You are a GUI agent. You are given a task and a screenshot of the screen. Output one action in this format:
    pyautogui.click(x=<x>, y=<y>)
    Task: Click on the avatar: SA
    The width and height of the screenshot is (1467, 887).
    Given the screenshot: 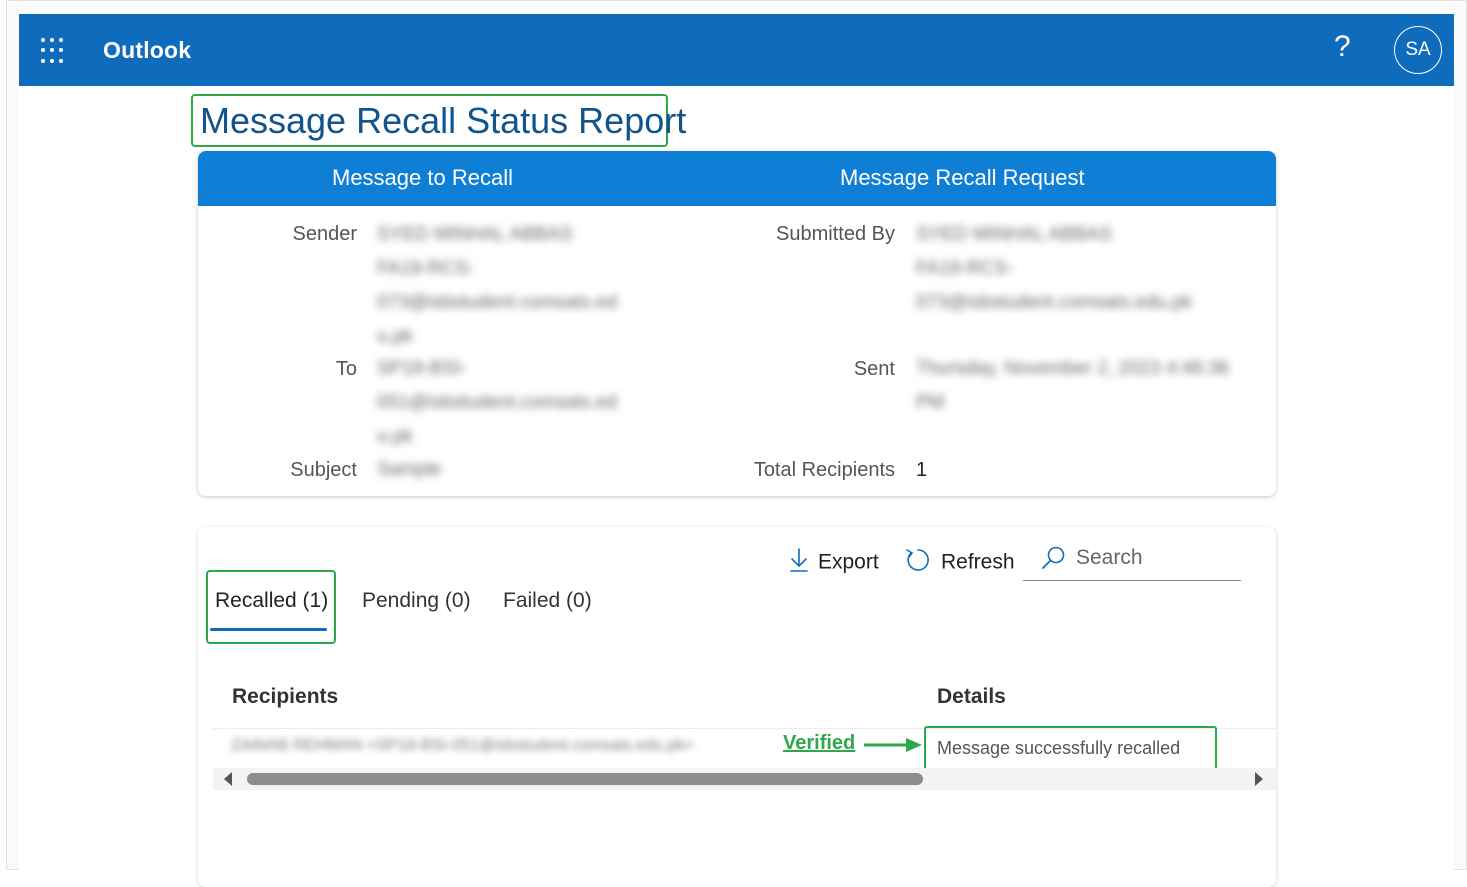 What is the action you would take?
    pyautogui.click(x=1418, y=50)
    